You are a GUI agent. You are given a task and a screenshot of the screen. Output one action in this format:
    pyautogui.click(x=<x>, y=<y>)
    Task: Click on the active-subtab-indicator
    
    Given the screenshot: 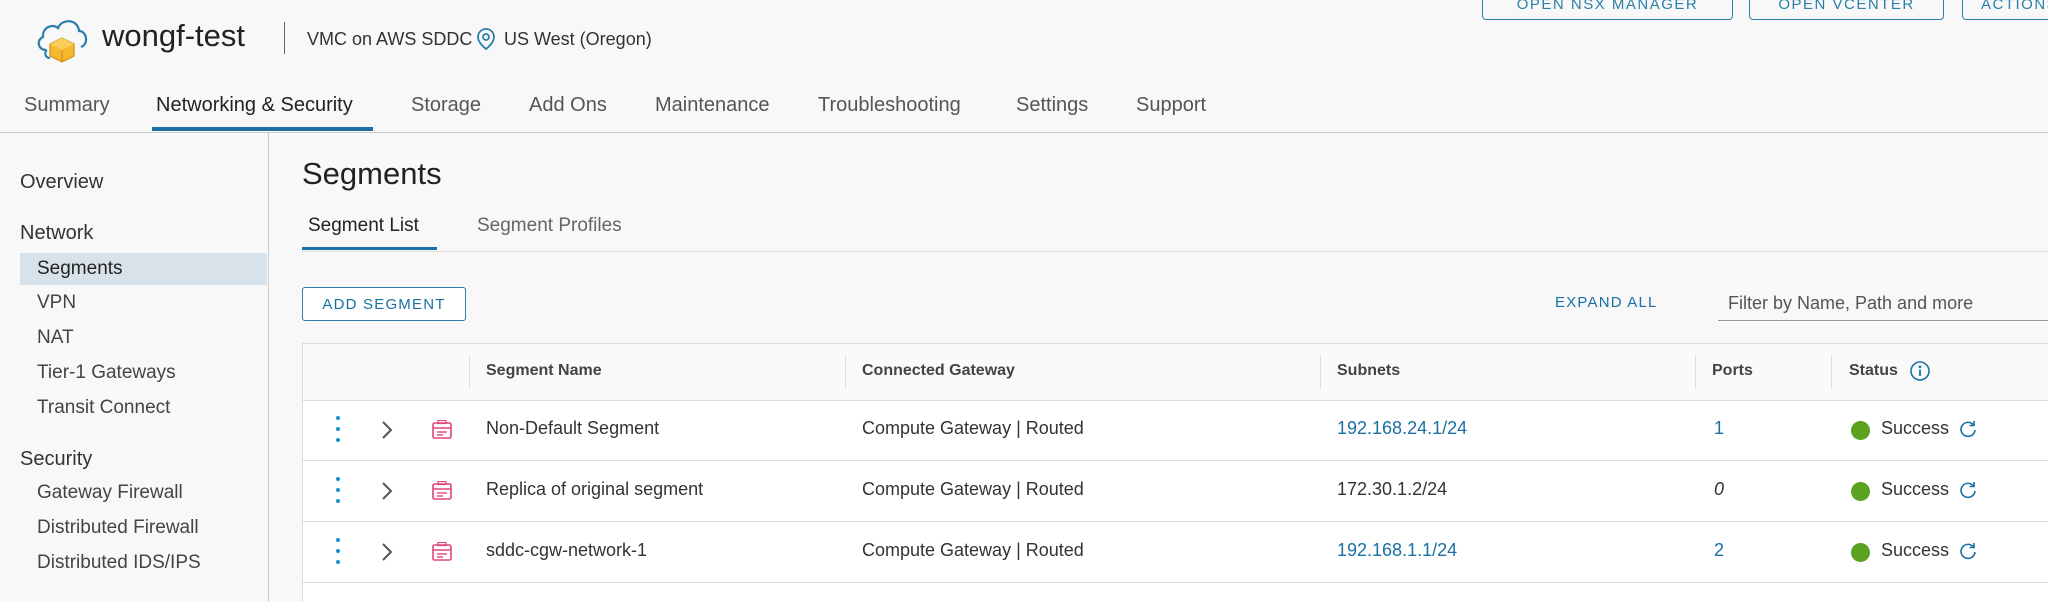 What is the action you would take?
    pyautogui.click(x=369, y=248)
    